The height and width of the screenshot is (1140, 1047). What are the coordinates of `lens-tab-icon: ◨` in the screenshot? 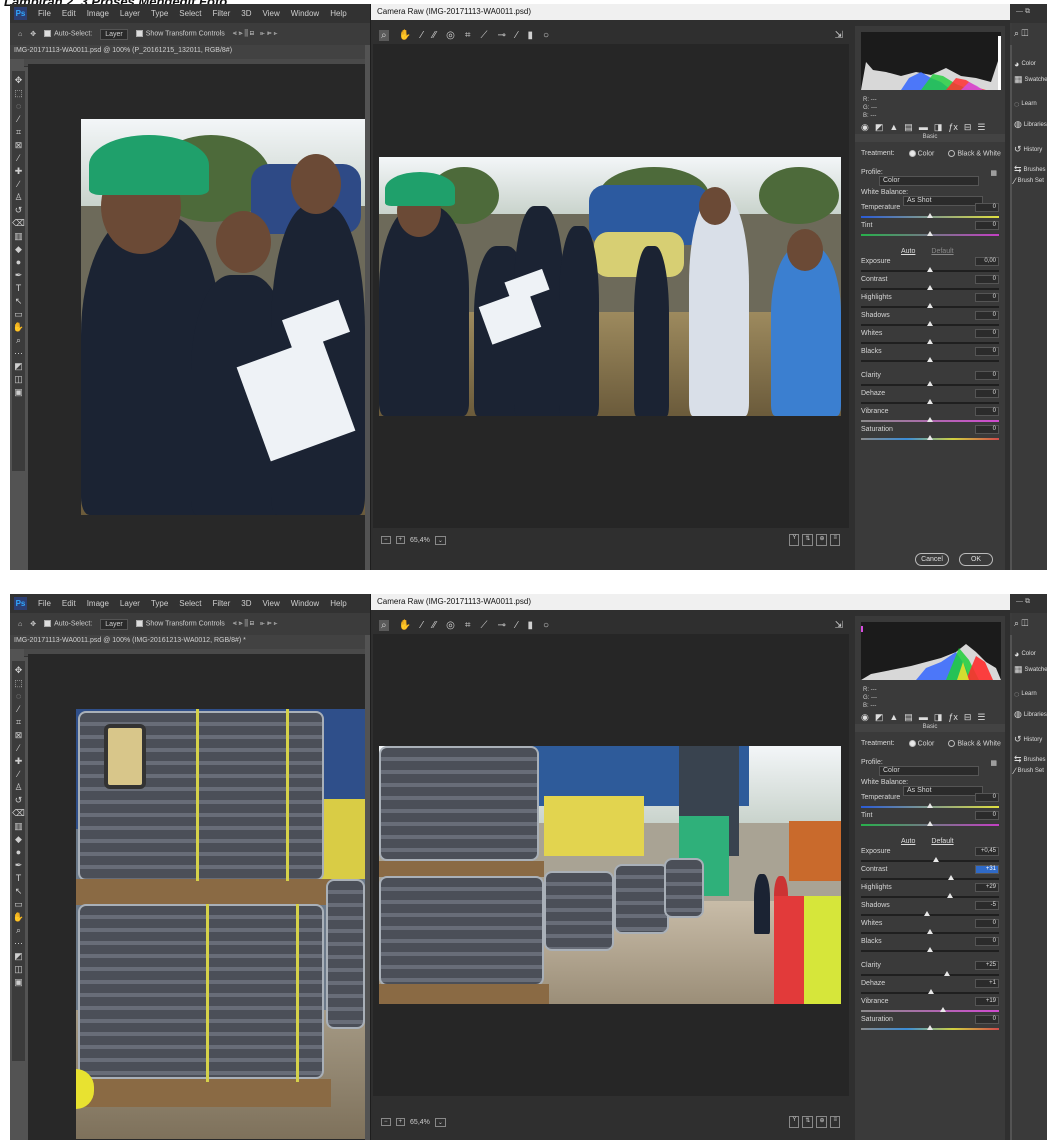 It's located at (938, 128).